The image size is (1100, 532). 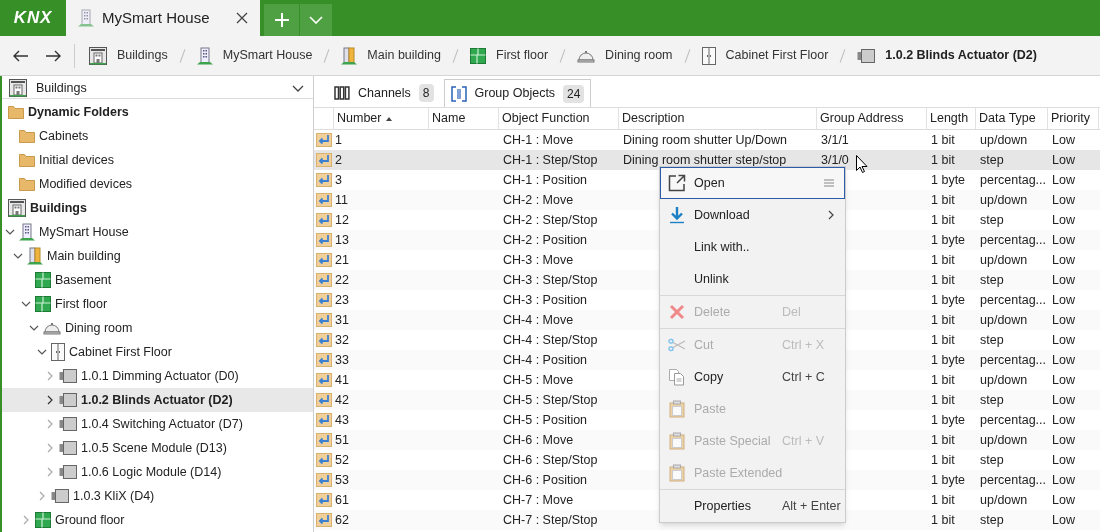 What do you see at coordinates (835, 160) in the screenshot?
I see `table-cell-text: 3/1/0` at bounding box center [835, 160].